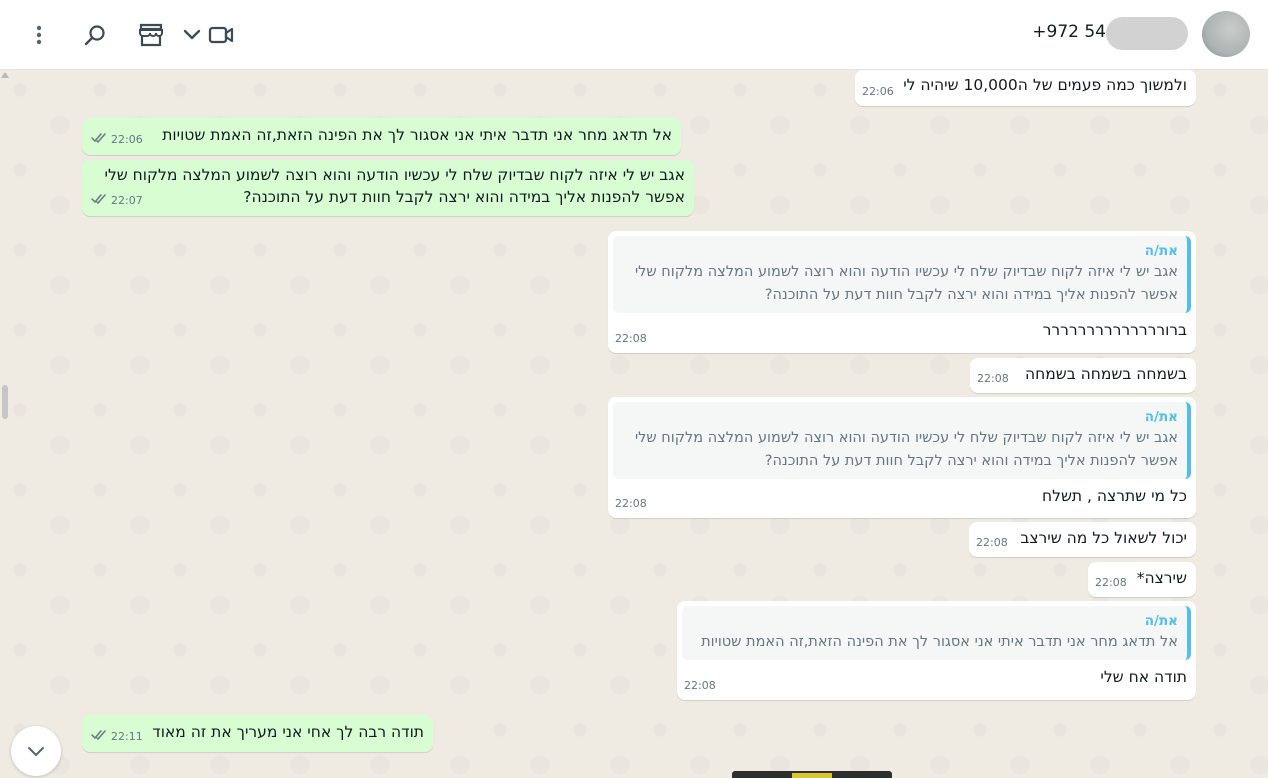  Describe the element at coordinates (151, 35) in the screenshot. I see `catalog-icon` at that location.